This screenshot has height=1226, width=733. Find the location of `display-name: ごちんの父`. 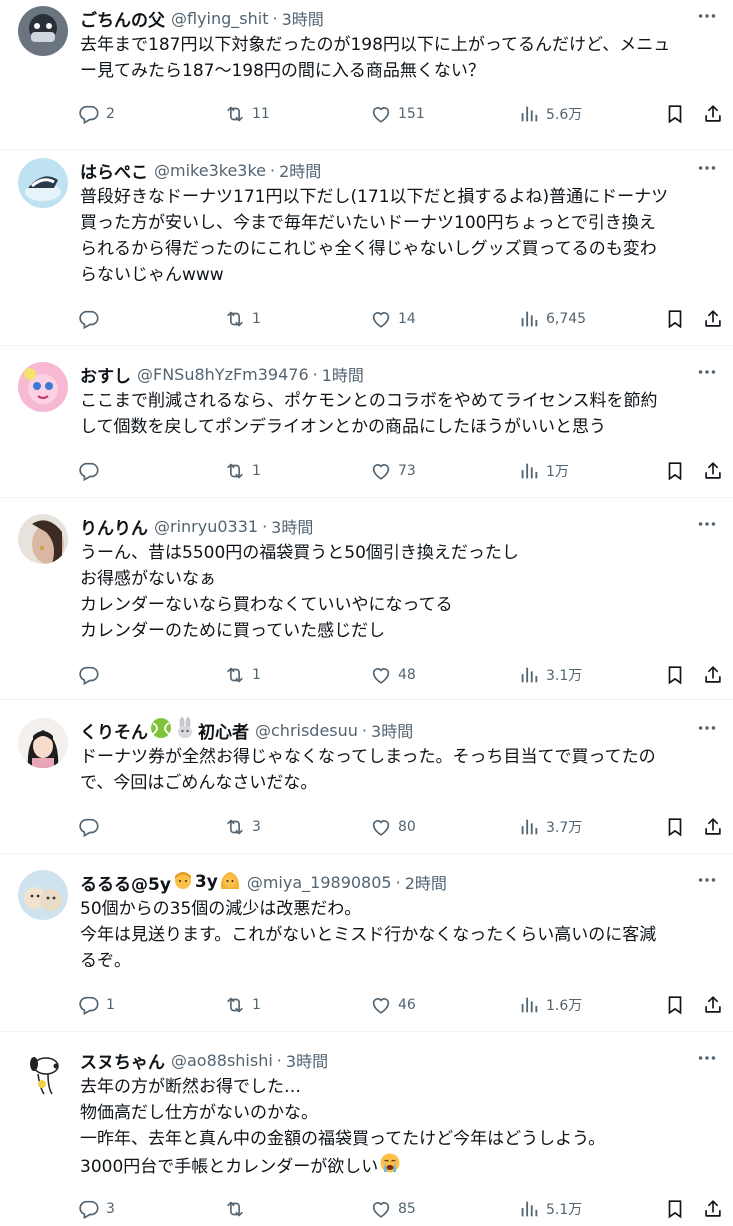

display-name: ごちんの父 is located at coordinates (122, 18).